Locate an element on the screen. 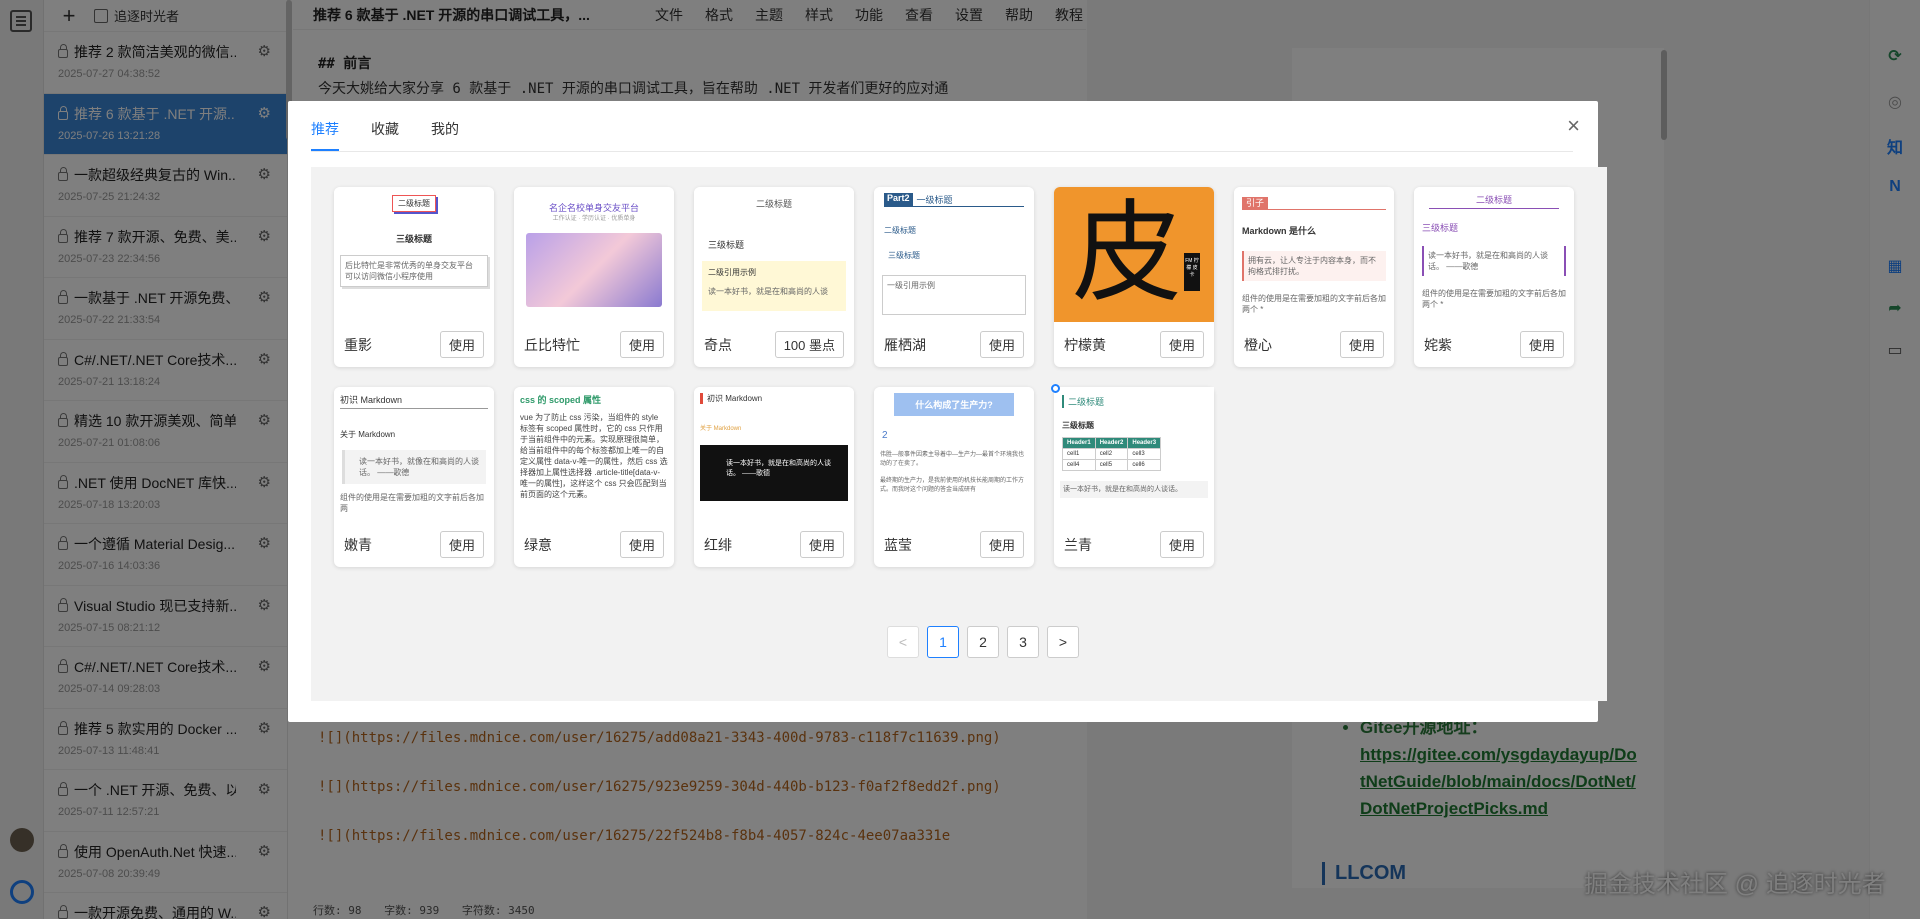  tab-divider is located at coordinates (942, 151).